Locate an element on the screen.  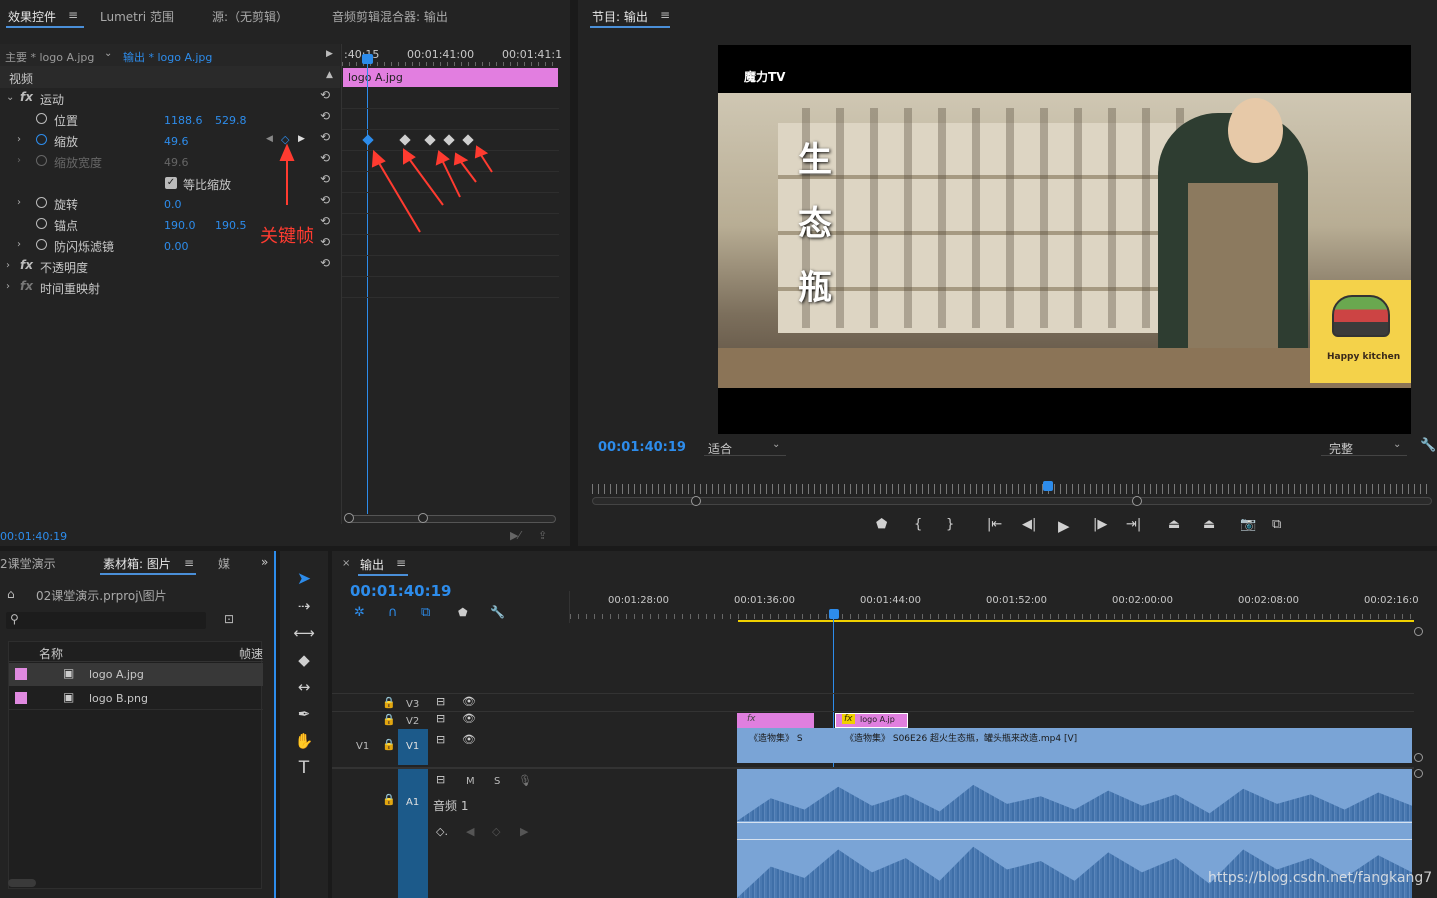
nest-icon: ✲ is located at coordinates (359, 612).